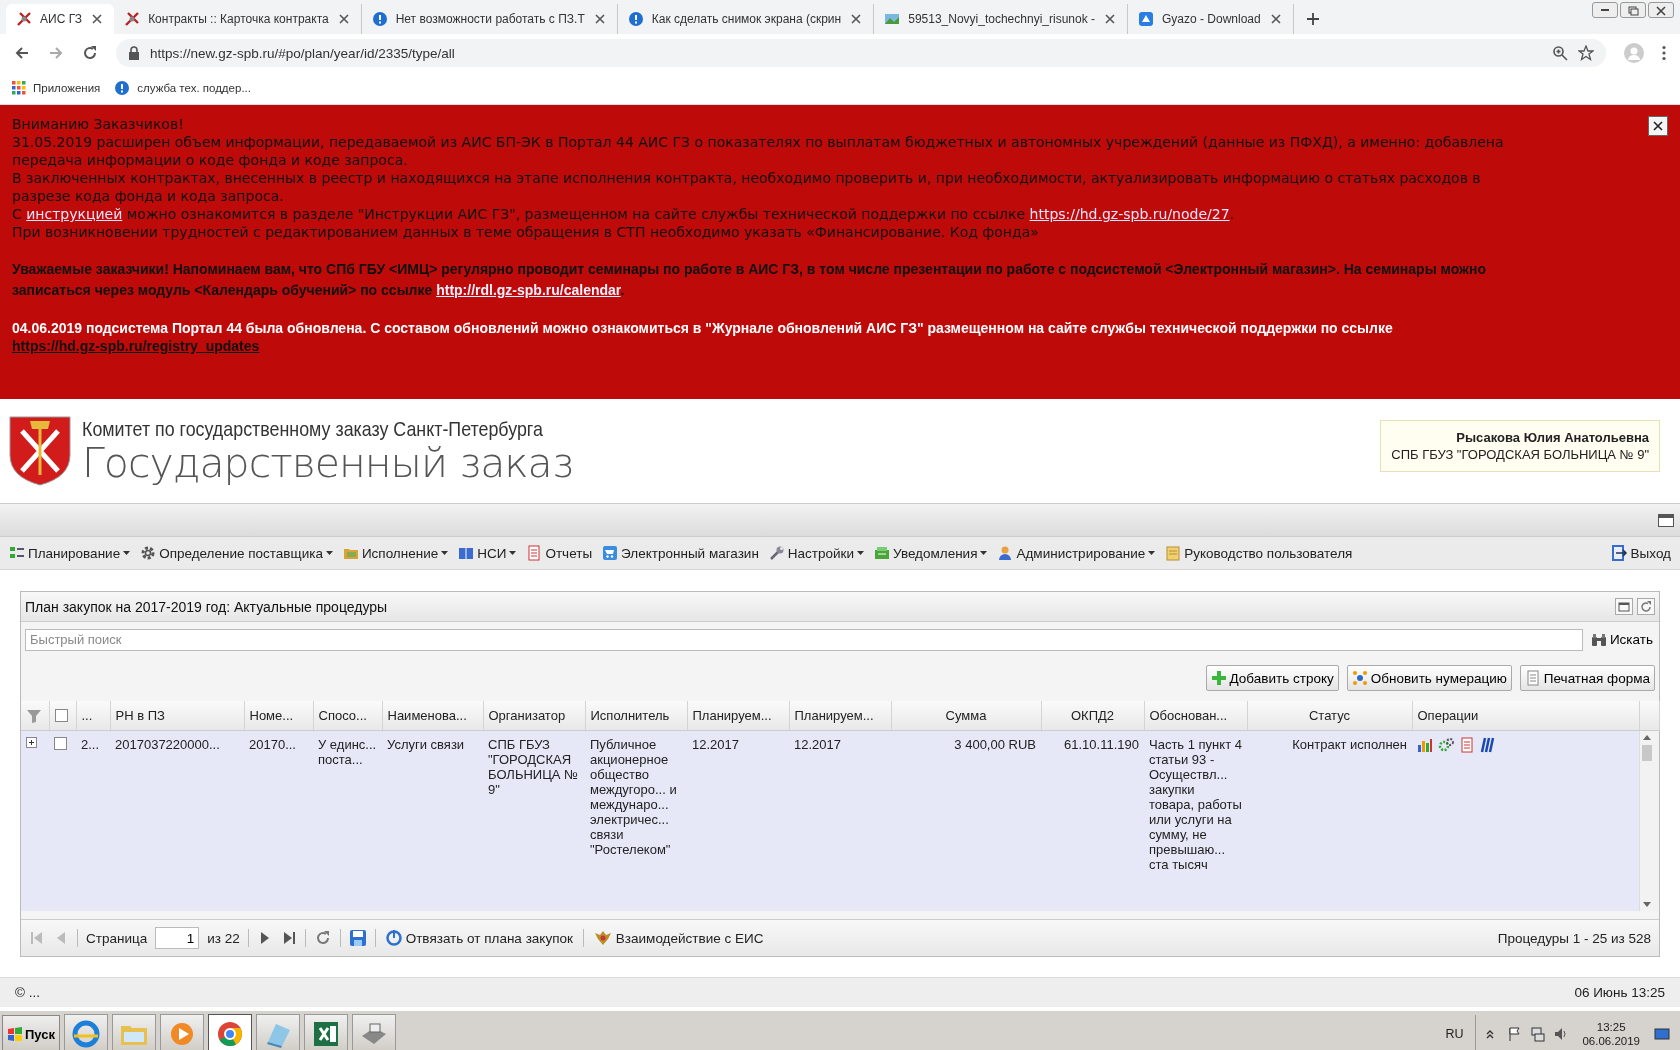  I want to click on browser-tab: Gyazo - Download, so click(1211, 19).